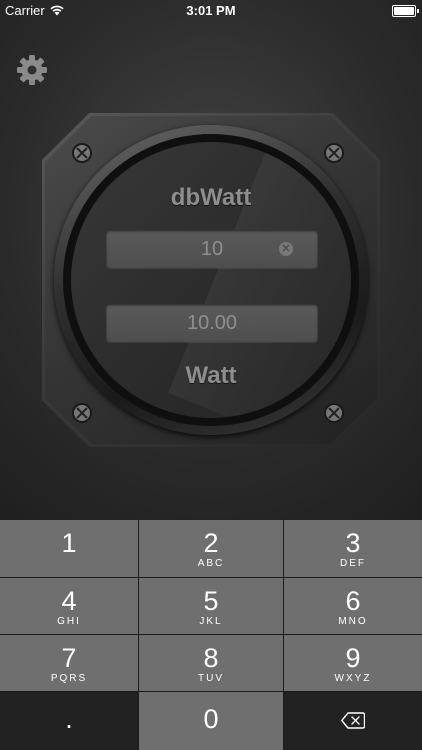  What do you see at coordinates (211, 543) in the screenshot?
I see `key-digit: 2` at bounding box center [211, 543].